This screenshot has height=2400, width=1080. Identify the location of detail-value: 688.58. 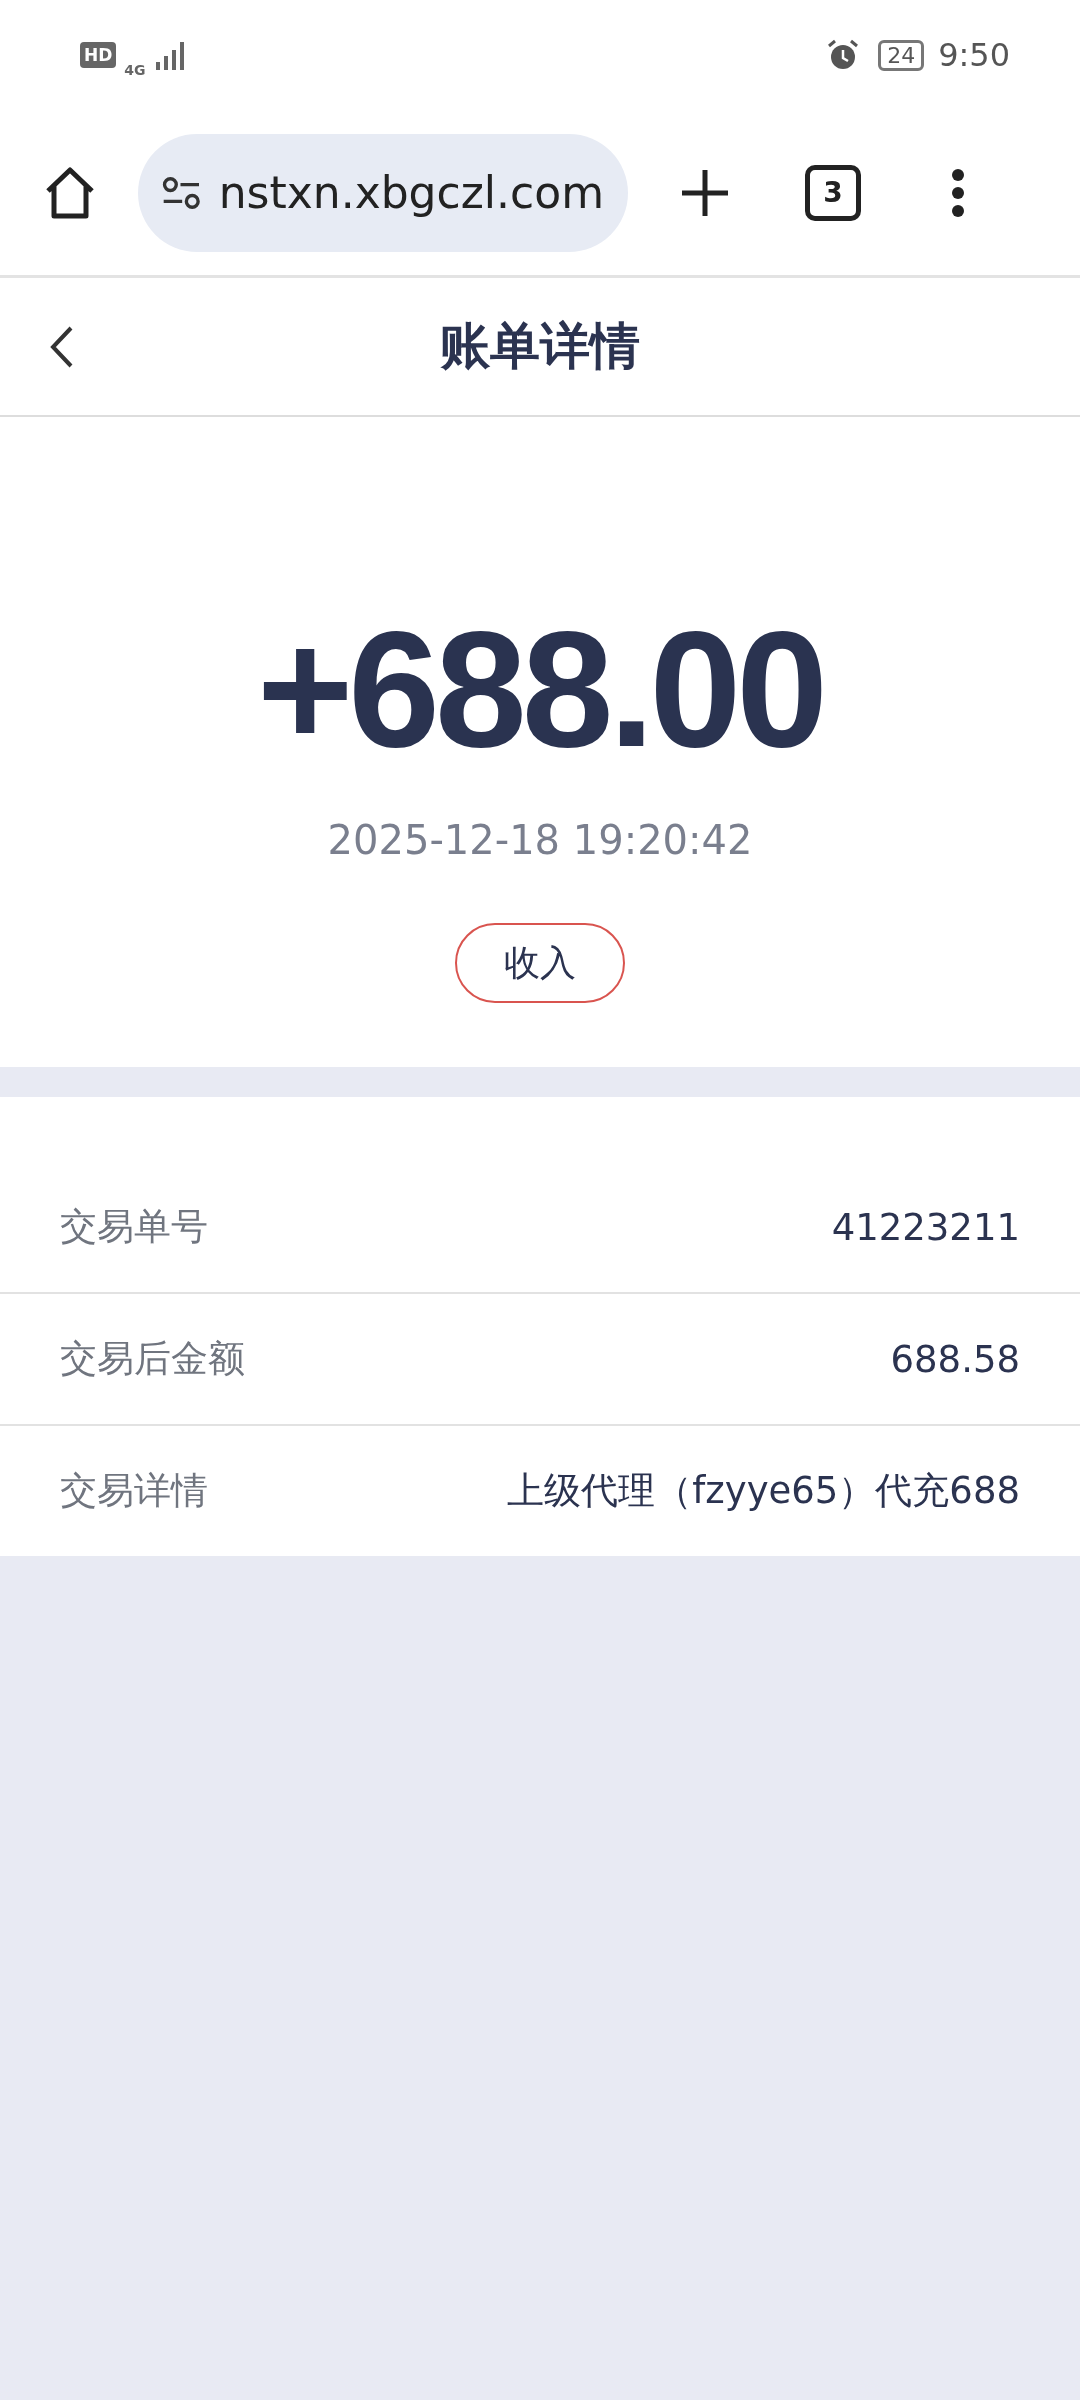
(955, 1359).